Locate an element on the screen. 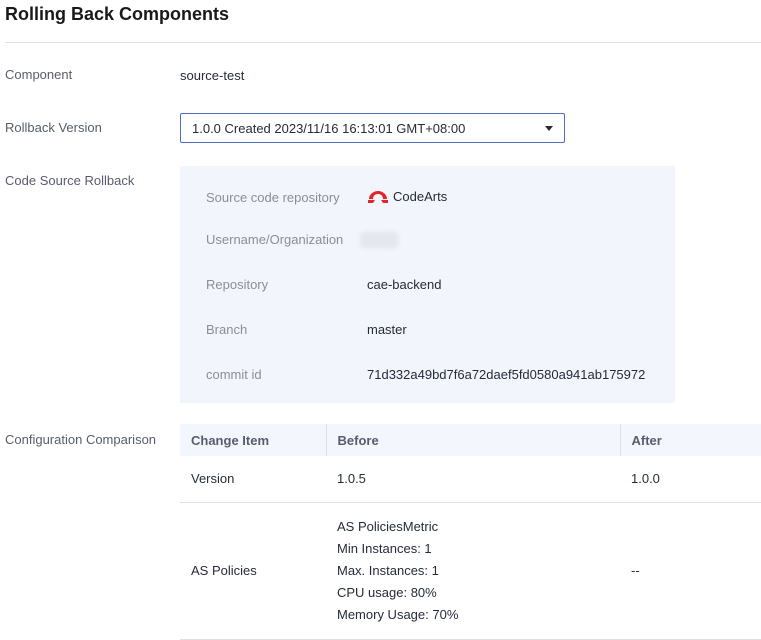 The image size is (761, 640). branch-label: Branch is located at coordinates (227, 329).